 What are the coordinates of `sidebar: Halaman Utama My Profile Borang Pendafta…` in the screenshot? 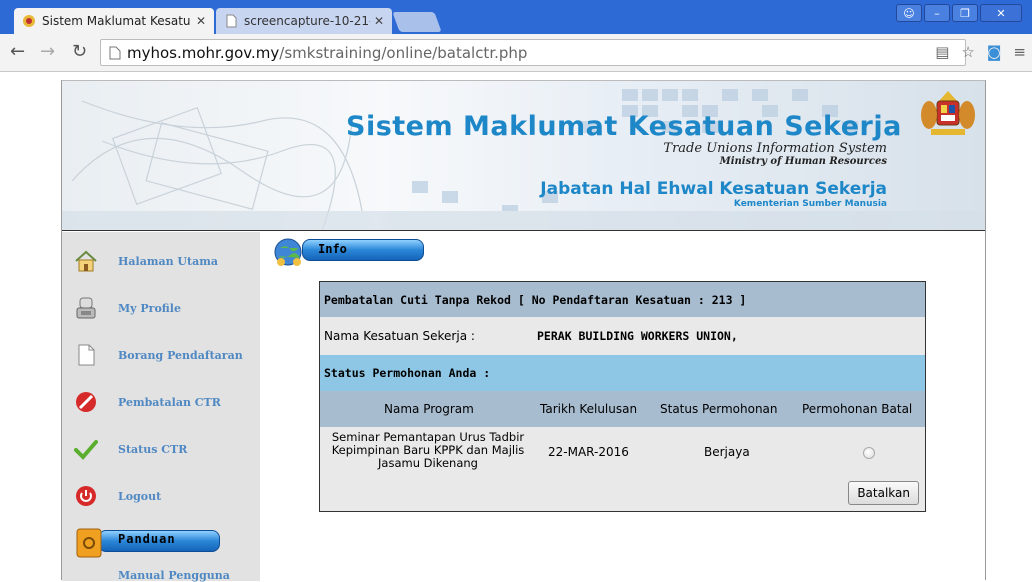 It's located at (161, 407).